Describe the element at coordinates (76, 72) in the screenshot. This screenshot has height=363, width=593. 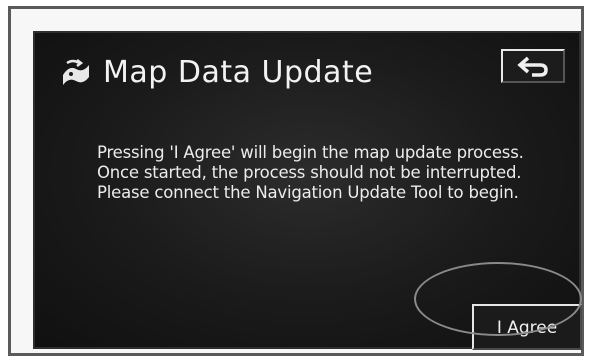
I see `map-update-icon` at that location.